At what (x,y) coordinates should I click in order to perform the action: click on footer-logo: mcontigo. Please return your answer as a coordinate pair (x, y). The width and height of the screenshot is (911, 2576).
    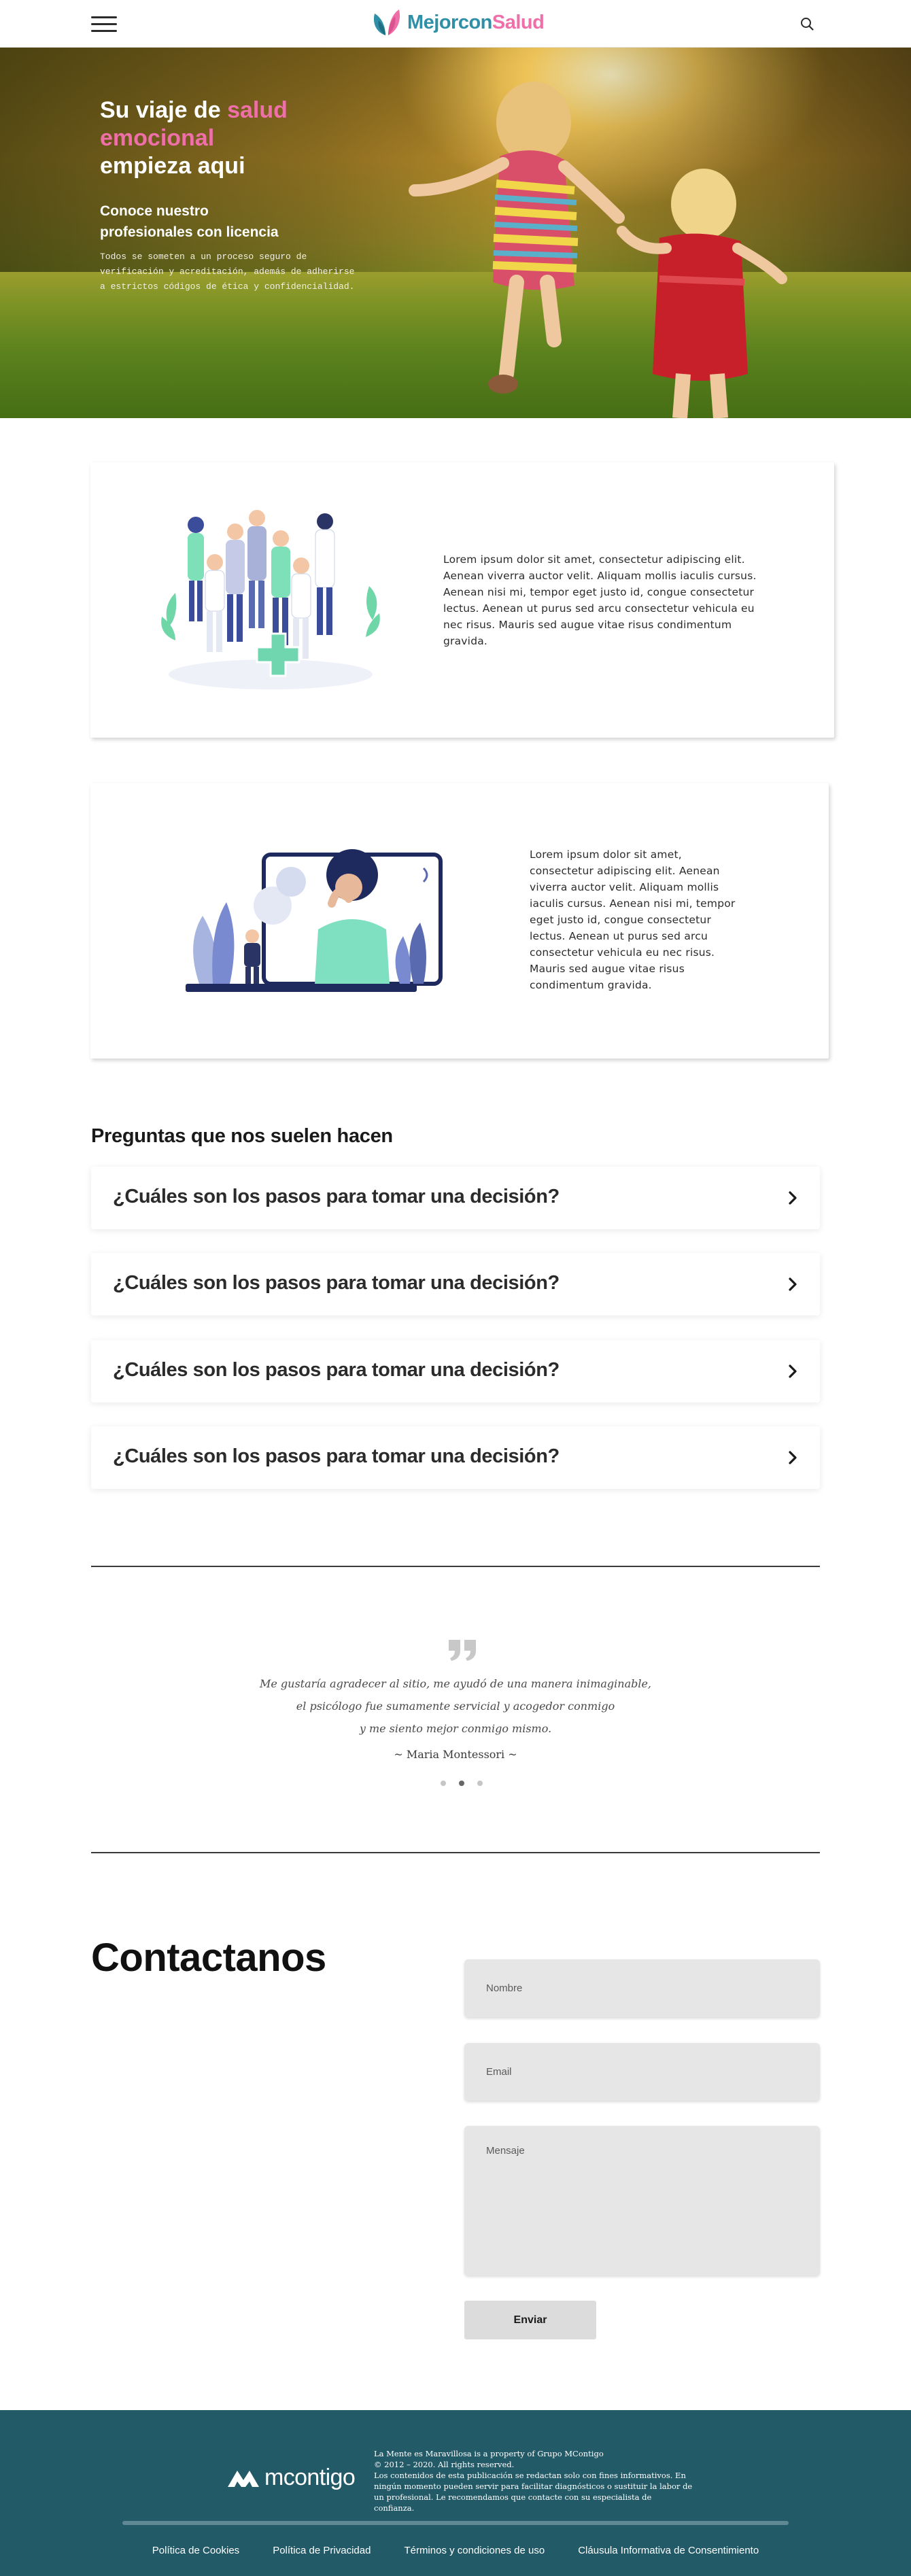
    Looking at the image, I should click on (291, 2478).